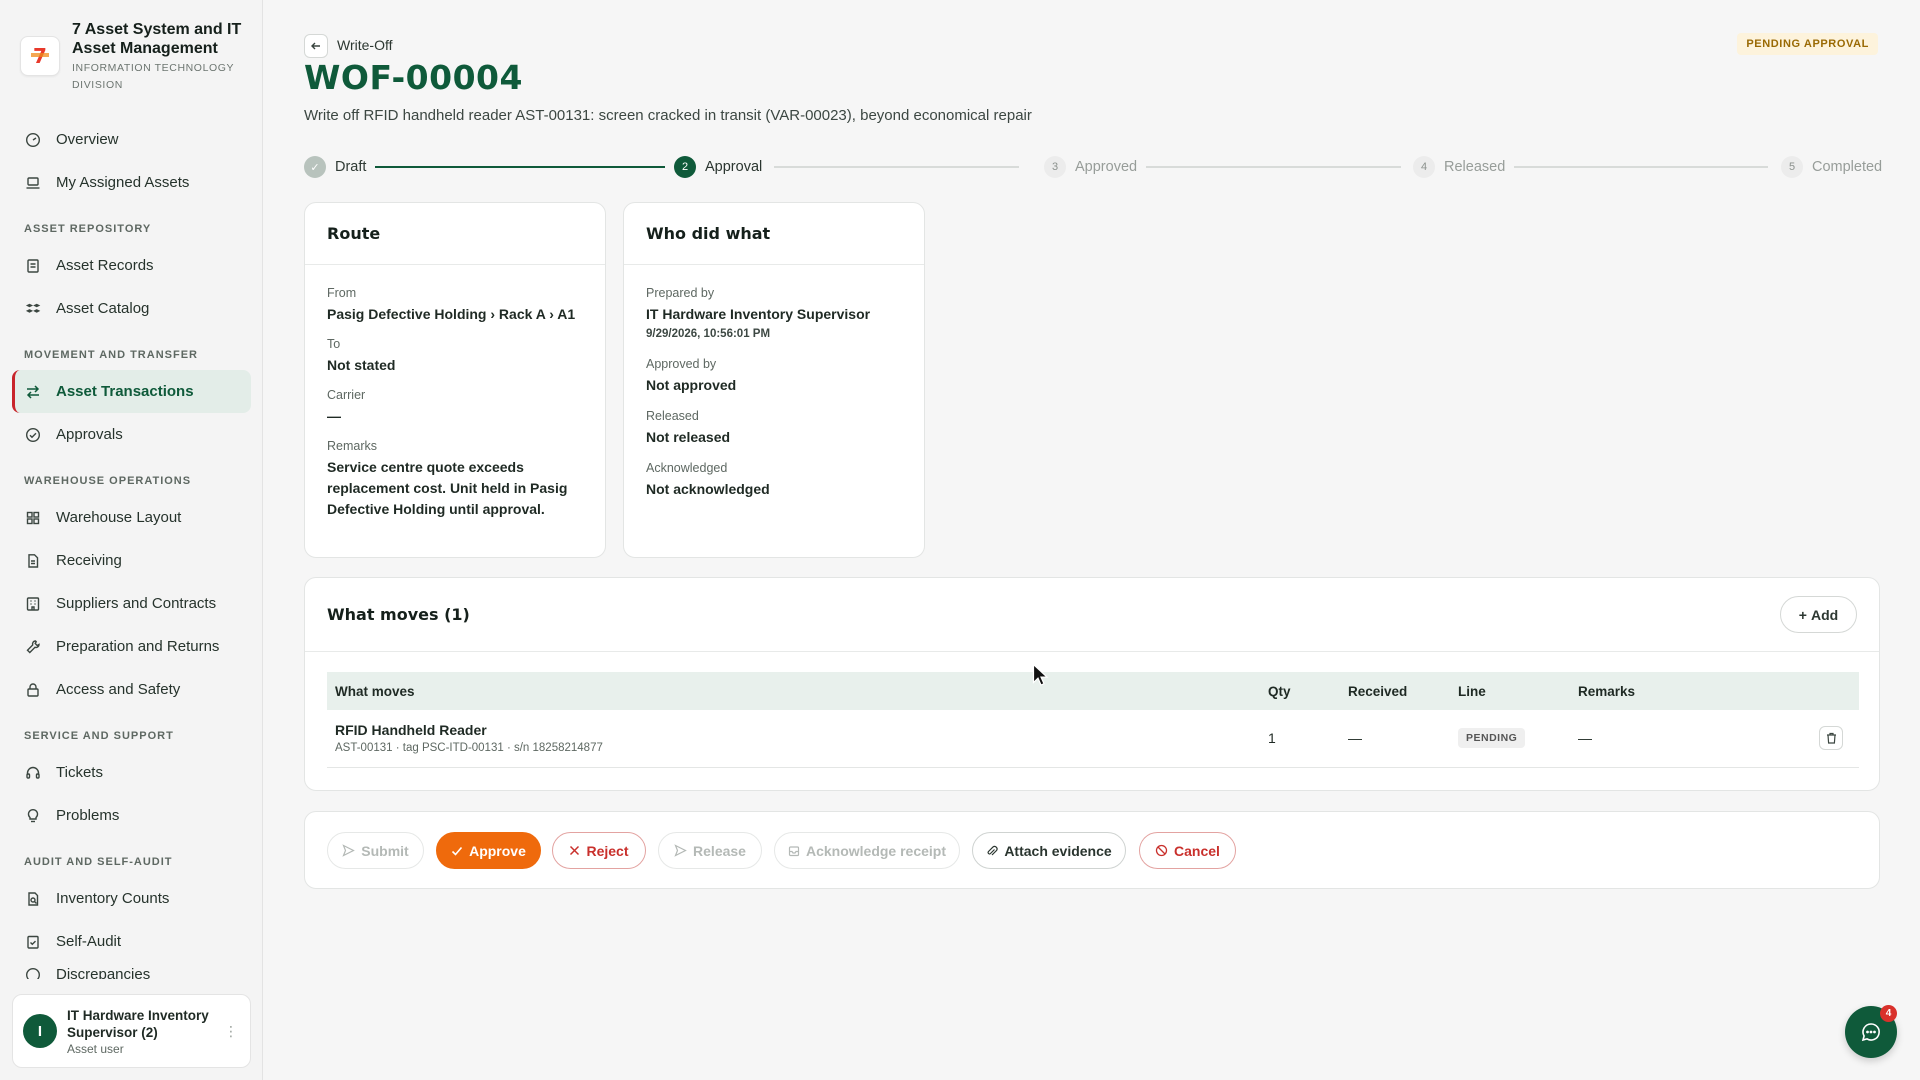  What do you see at coordinates (89, 941) in the screenshot?
I see `sidebar-item-label: Self-Audit` at bounding box center [89, 941].